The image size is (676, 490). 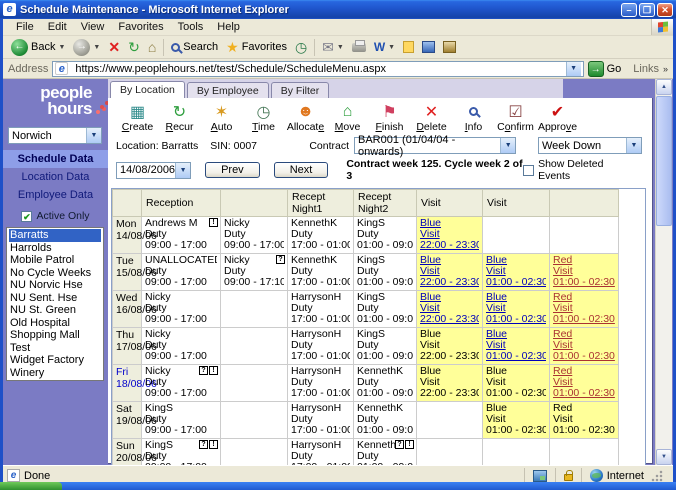 I want to click on region-select: Norwich ▼, so click(x=55, y=135).